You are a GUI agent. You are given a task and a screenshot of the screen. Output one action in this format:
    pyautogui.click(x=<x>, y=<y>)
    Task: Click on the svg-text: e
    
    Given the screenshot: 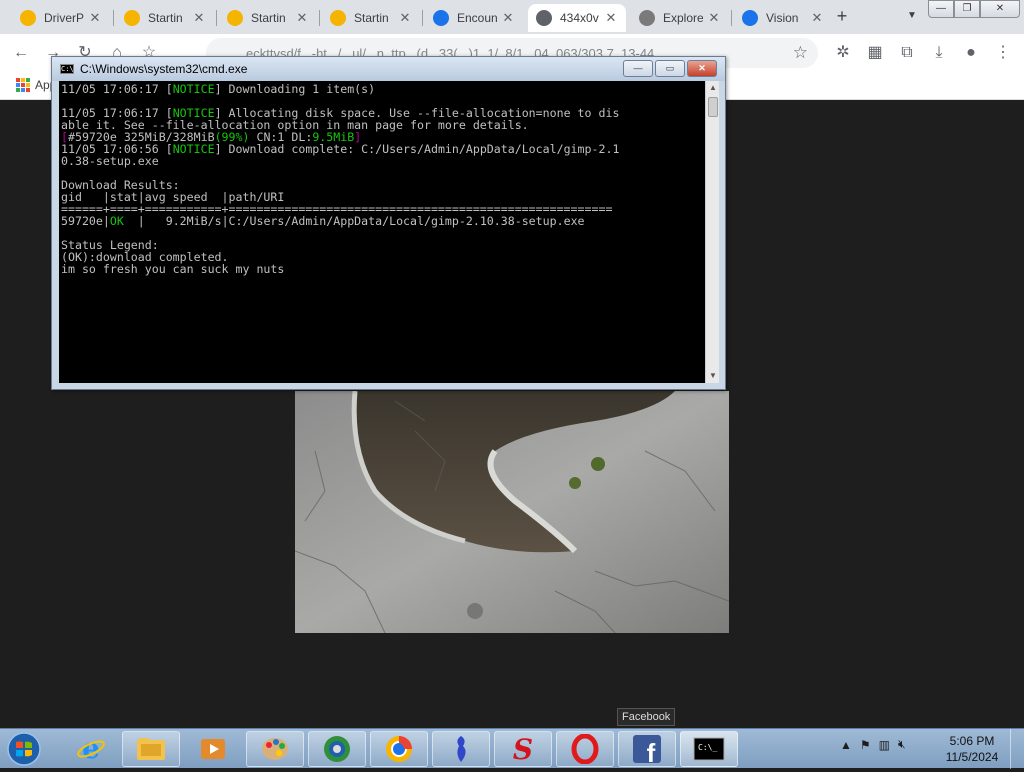 What is the action you would take?
    pyautogui.click(x=91, y=749)
    